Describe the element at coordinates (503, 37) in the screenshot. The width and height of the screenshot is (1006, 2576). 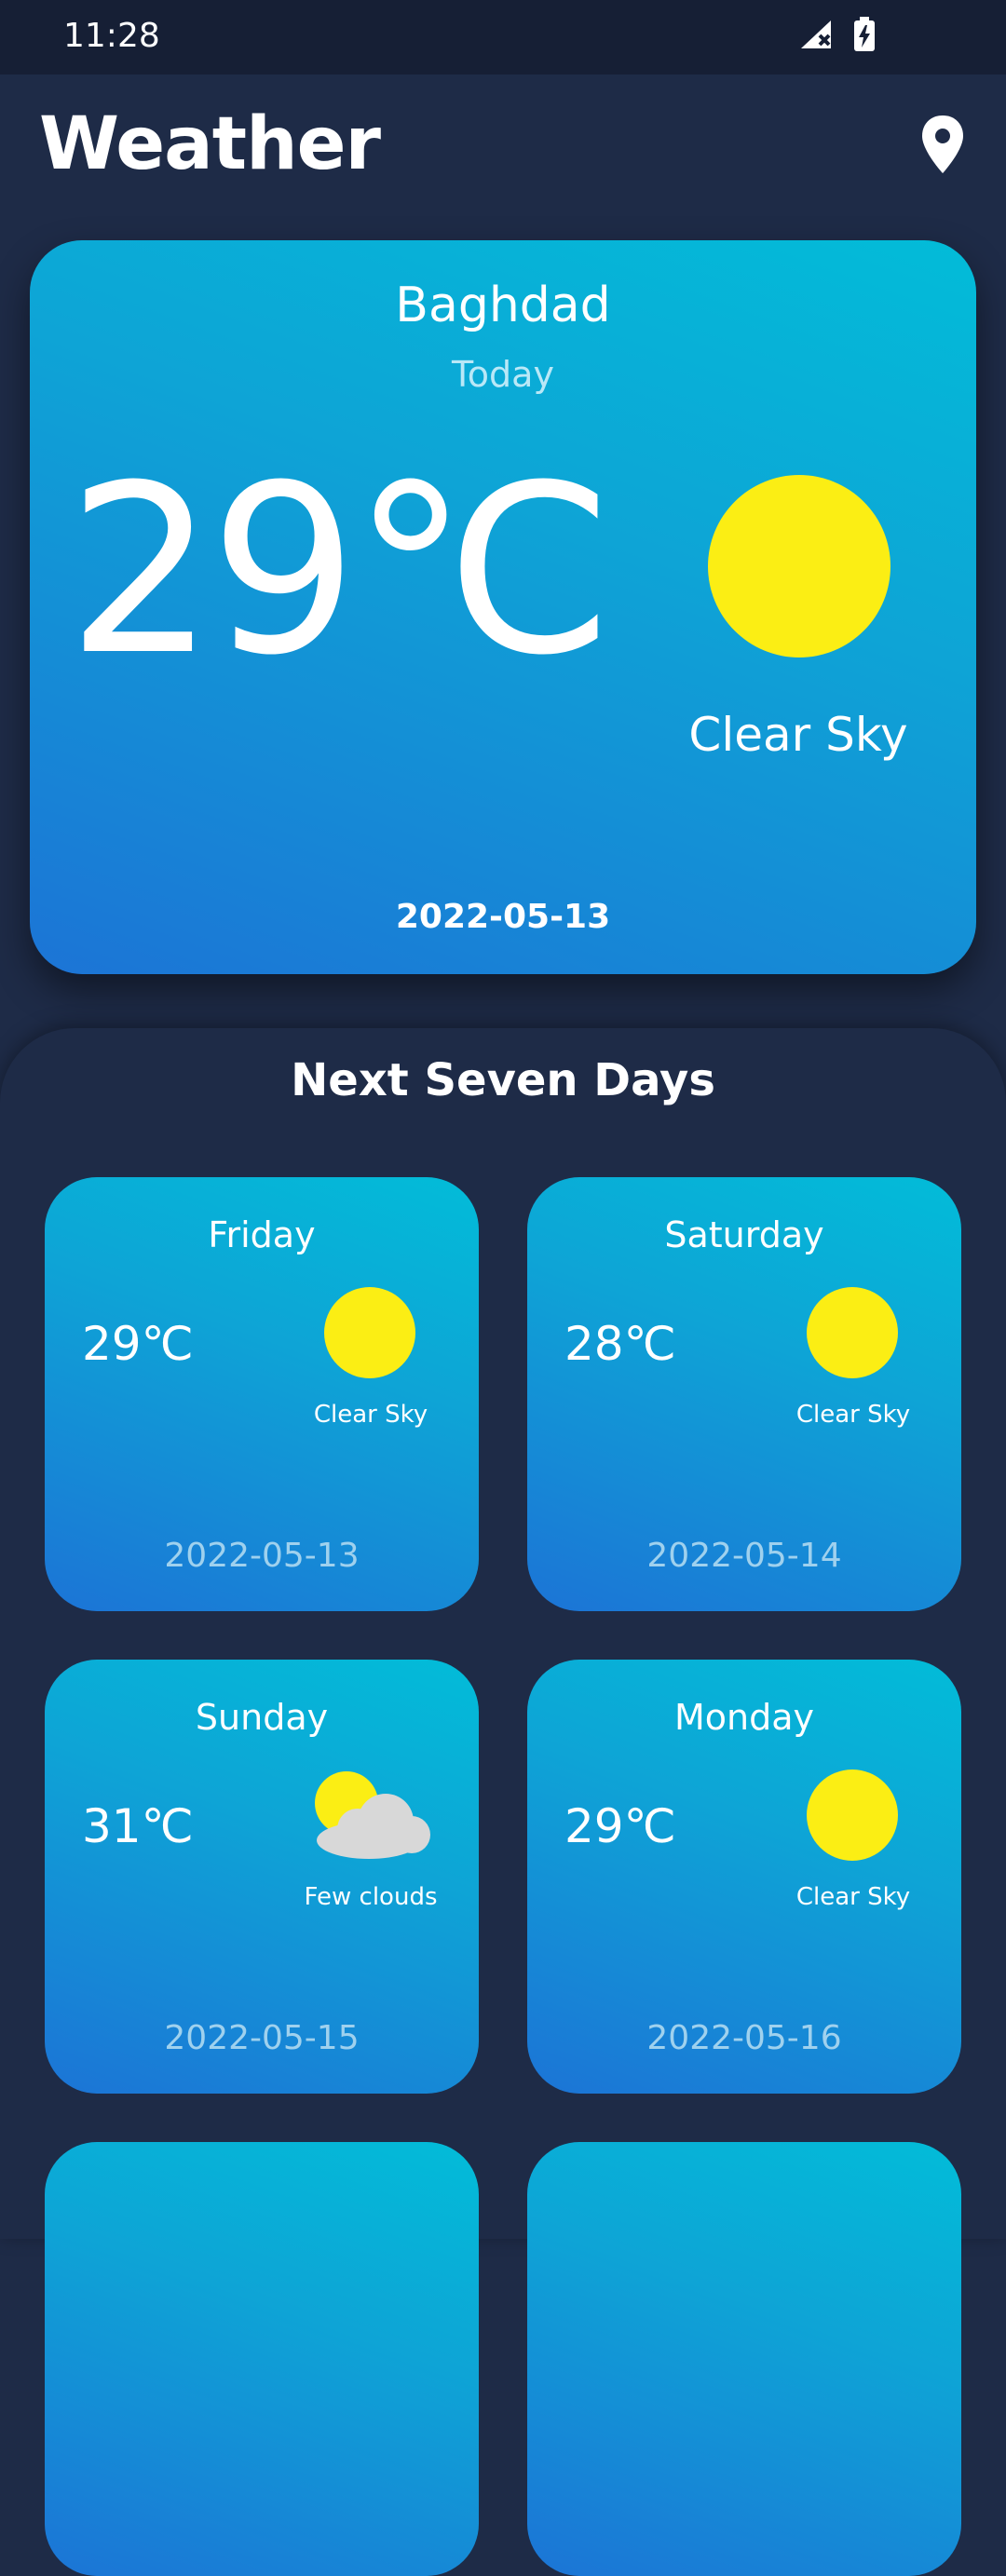
I see `status-bar: 11:28` at that location.